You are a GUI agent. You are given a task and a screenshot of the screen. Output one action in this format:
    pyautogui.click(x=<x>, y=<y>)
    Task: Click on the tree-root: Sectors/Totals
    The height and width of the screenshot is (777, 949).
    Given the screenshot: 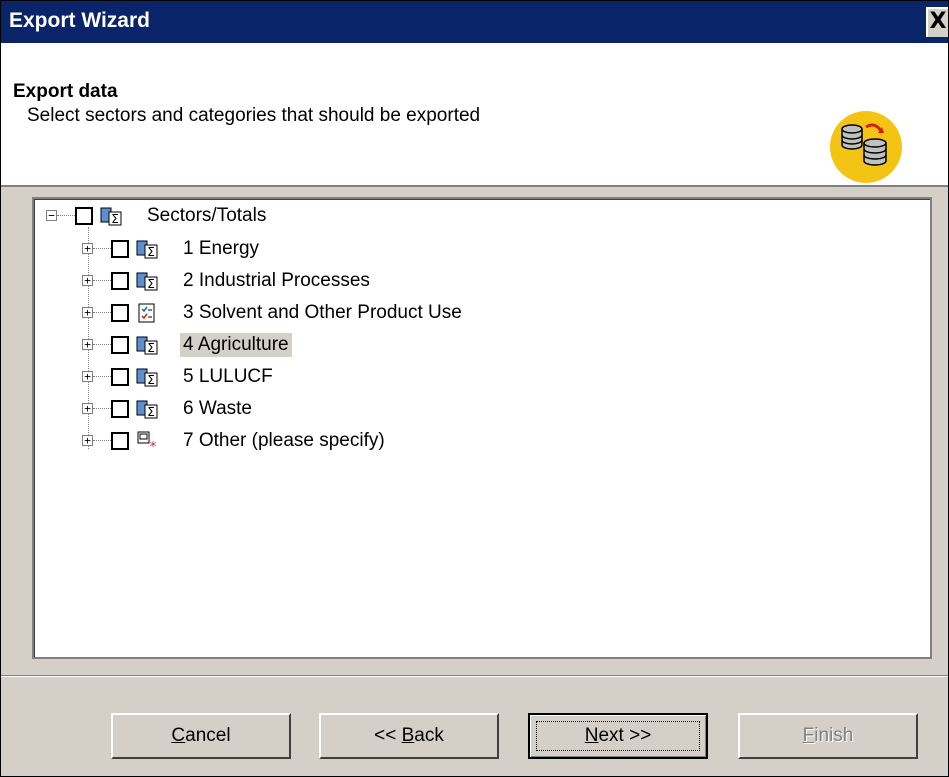 What is the action you would take?
    pyautogui.click(x=206, y=216)
    